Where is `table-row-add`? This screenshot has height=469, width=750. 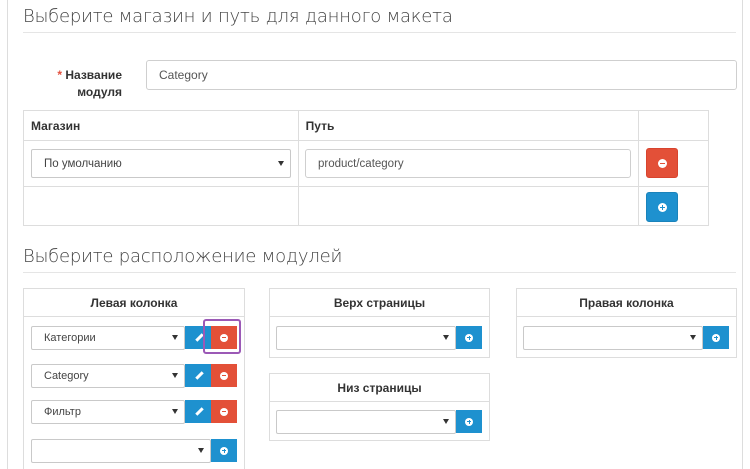 table-row-add is located at coordinates (366, 206).